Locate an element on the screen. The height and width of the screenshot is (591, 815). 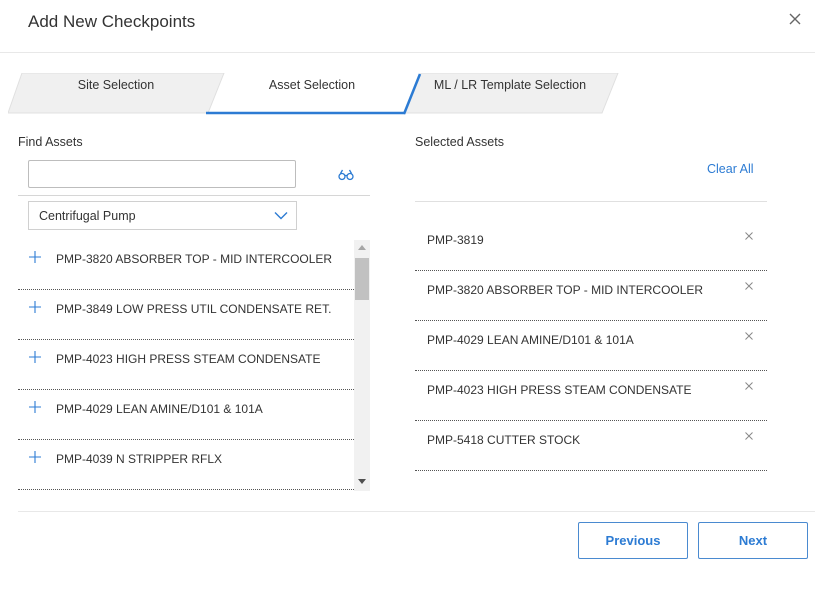
dialog-header: Add New Checkpoints is located at coordinates (407, 26).